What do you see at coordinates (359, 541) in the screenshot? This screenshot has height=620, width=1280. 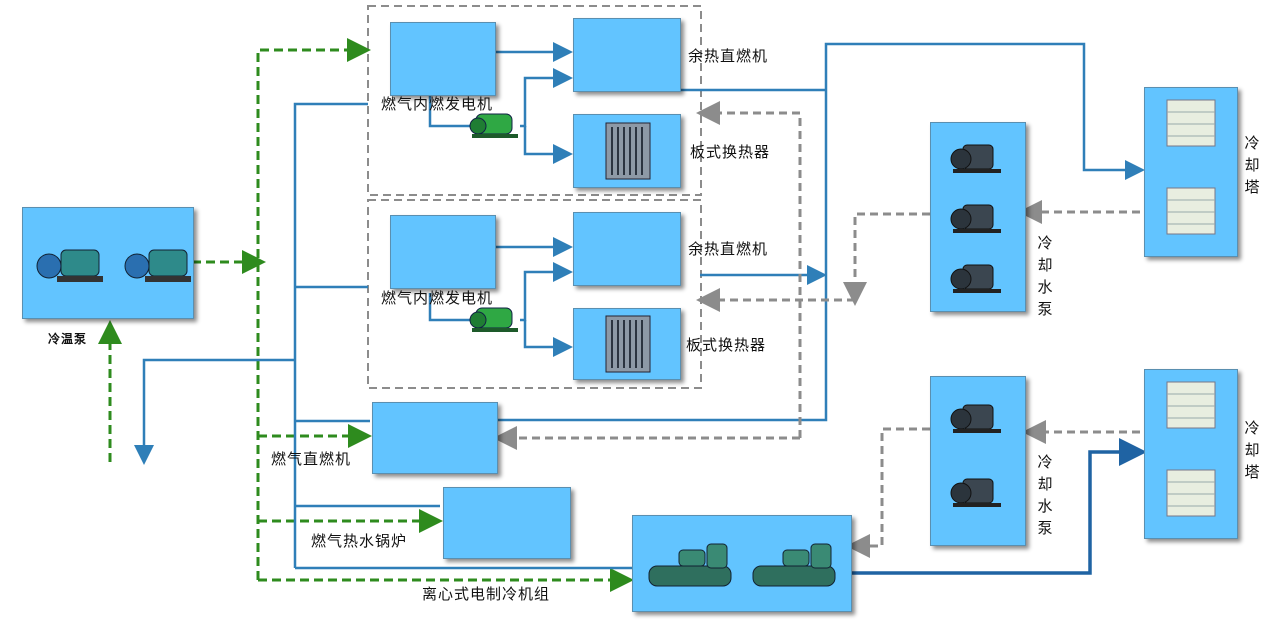 I see `boiler-label: 燃气热水锅炉` at bounding box center [359, 541].